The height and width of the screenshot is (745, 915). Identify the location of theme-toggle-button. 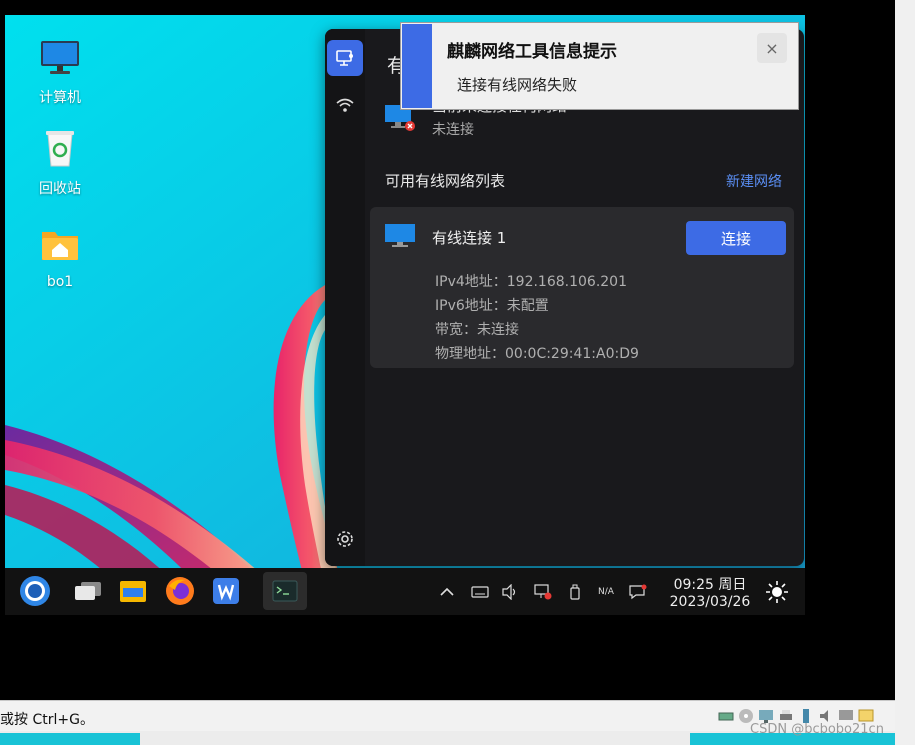
(777, 592).